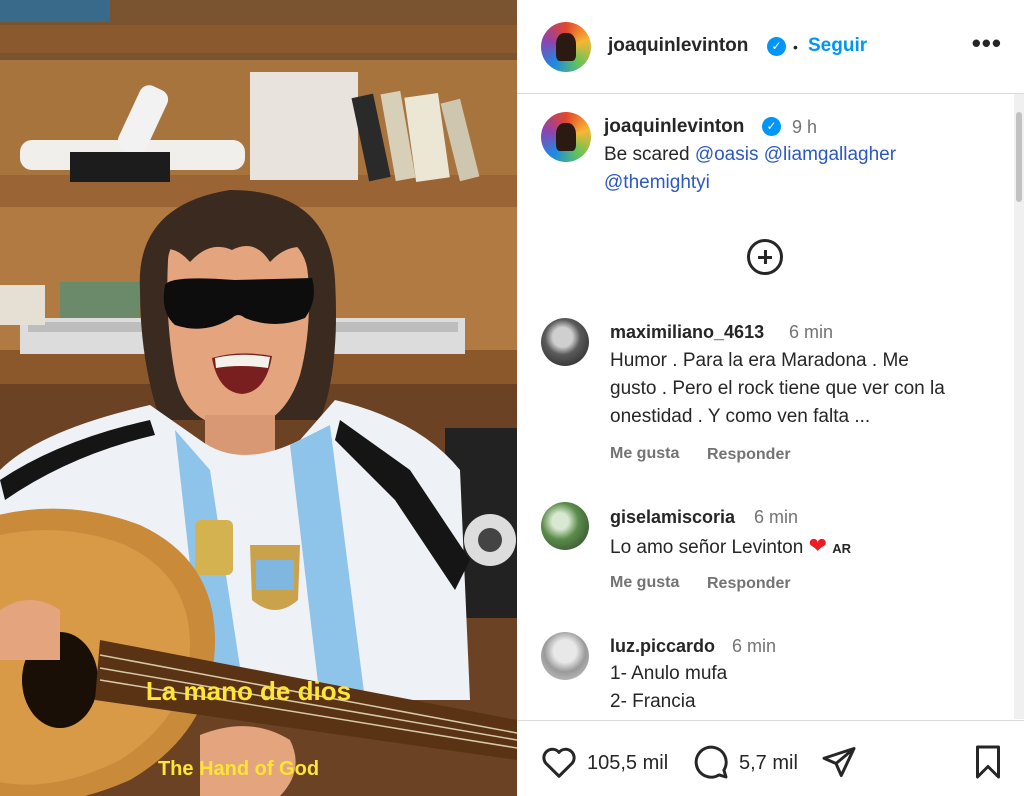 The width and height of the screenshot is (1024, 796). I want to click on comment-username: luz.piccardo, so click(662, 646).